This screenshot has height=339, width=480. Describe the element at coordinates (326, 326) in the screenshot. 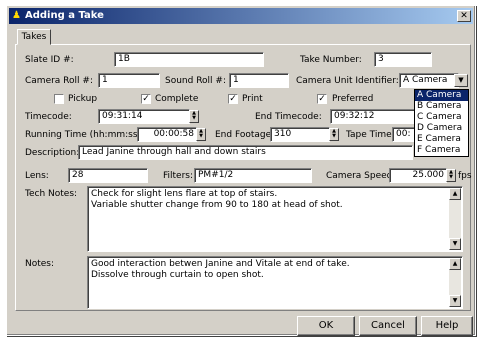

I see `ok-button: OK` at that location.